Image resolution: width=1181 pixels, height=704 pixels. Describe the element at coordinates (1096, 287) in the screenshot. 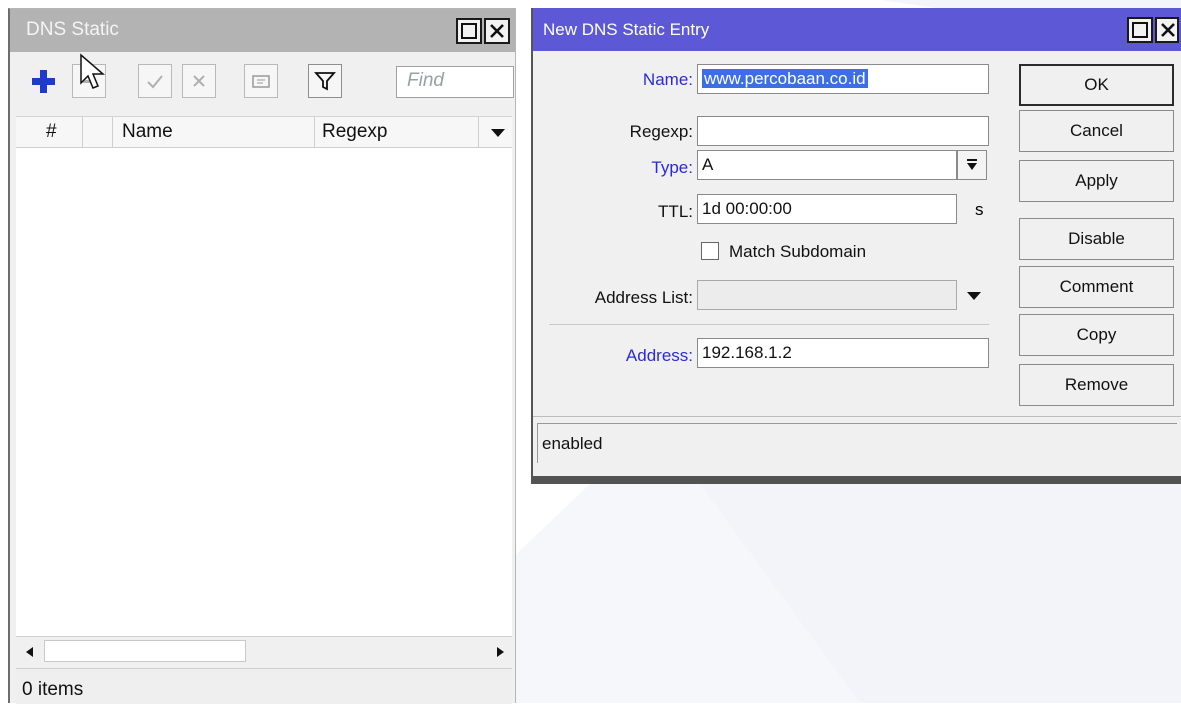

I see `comment-button: Comment` at that location.